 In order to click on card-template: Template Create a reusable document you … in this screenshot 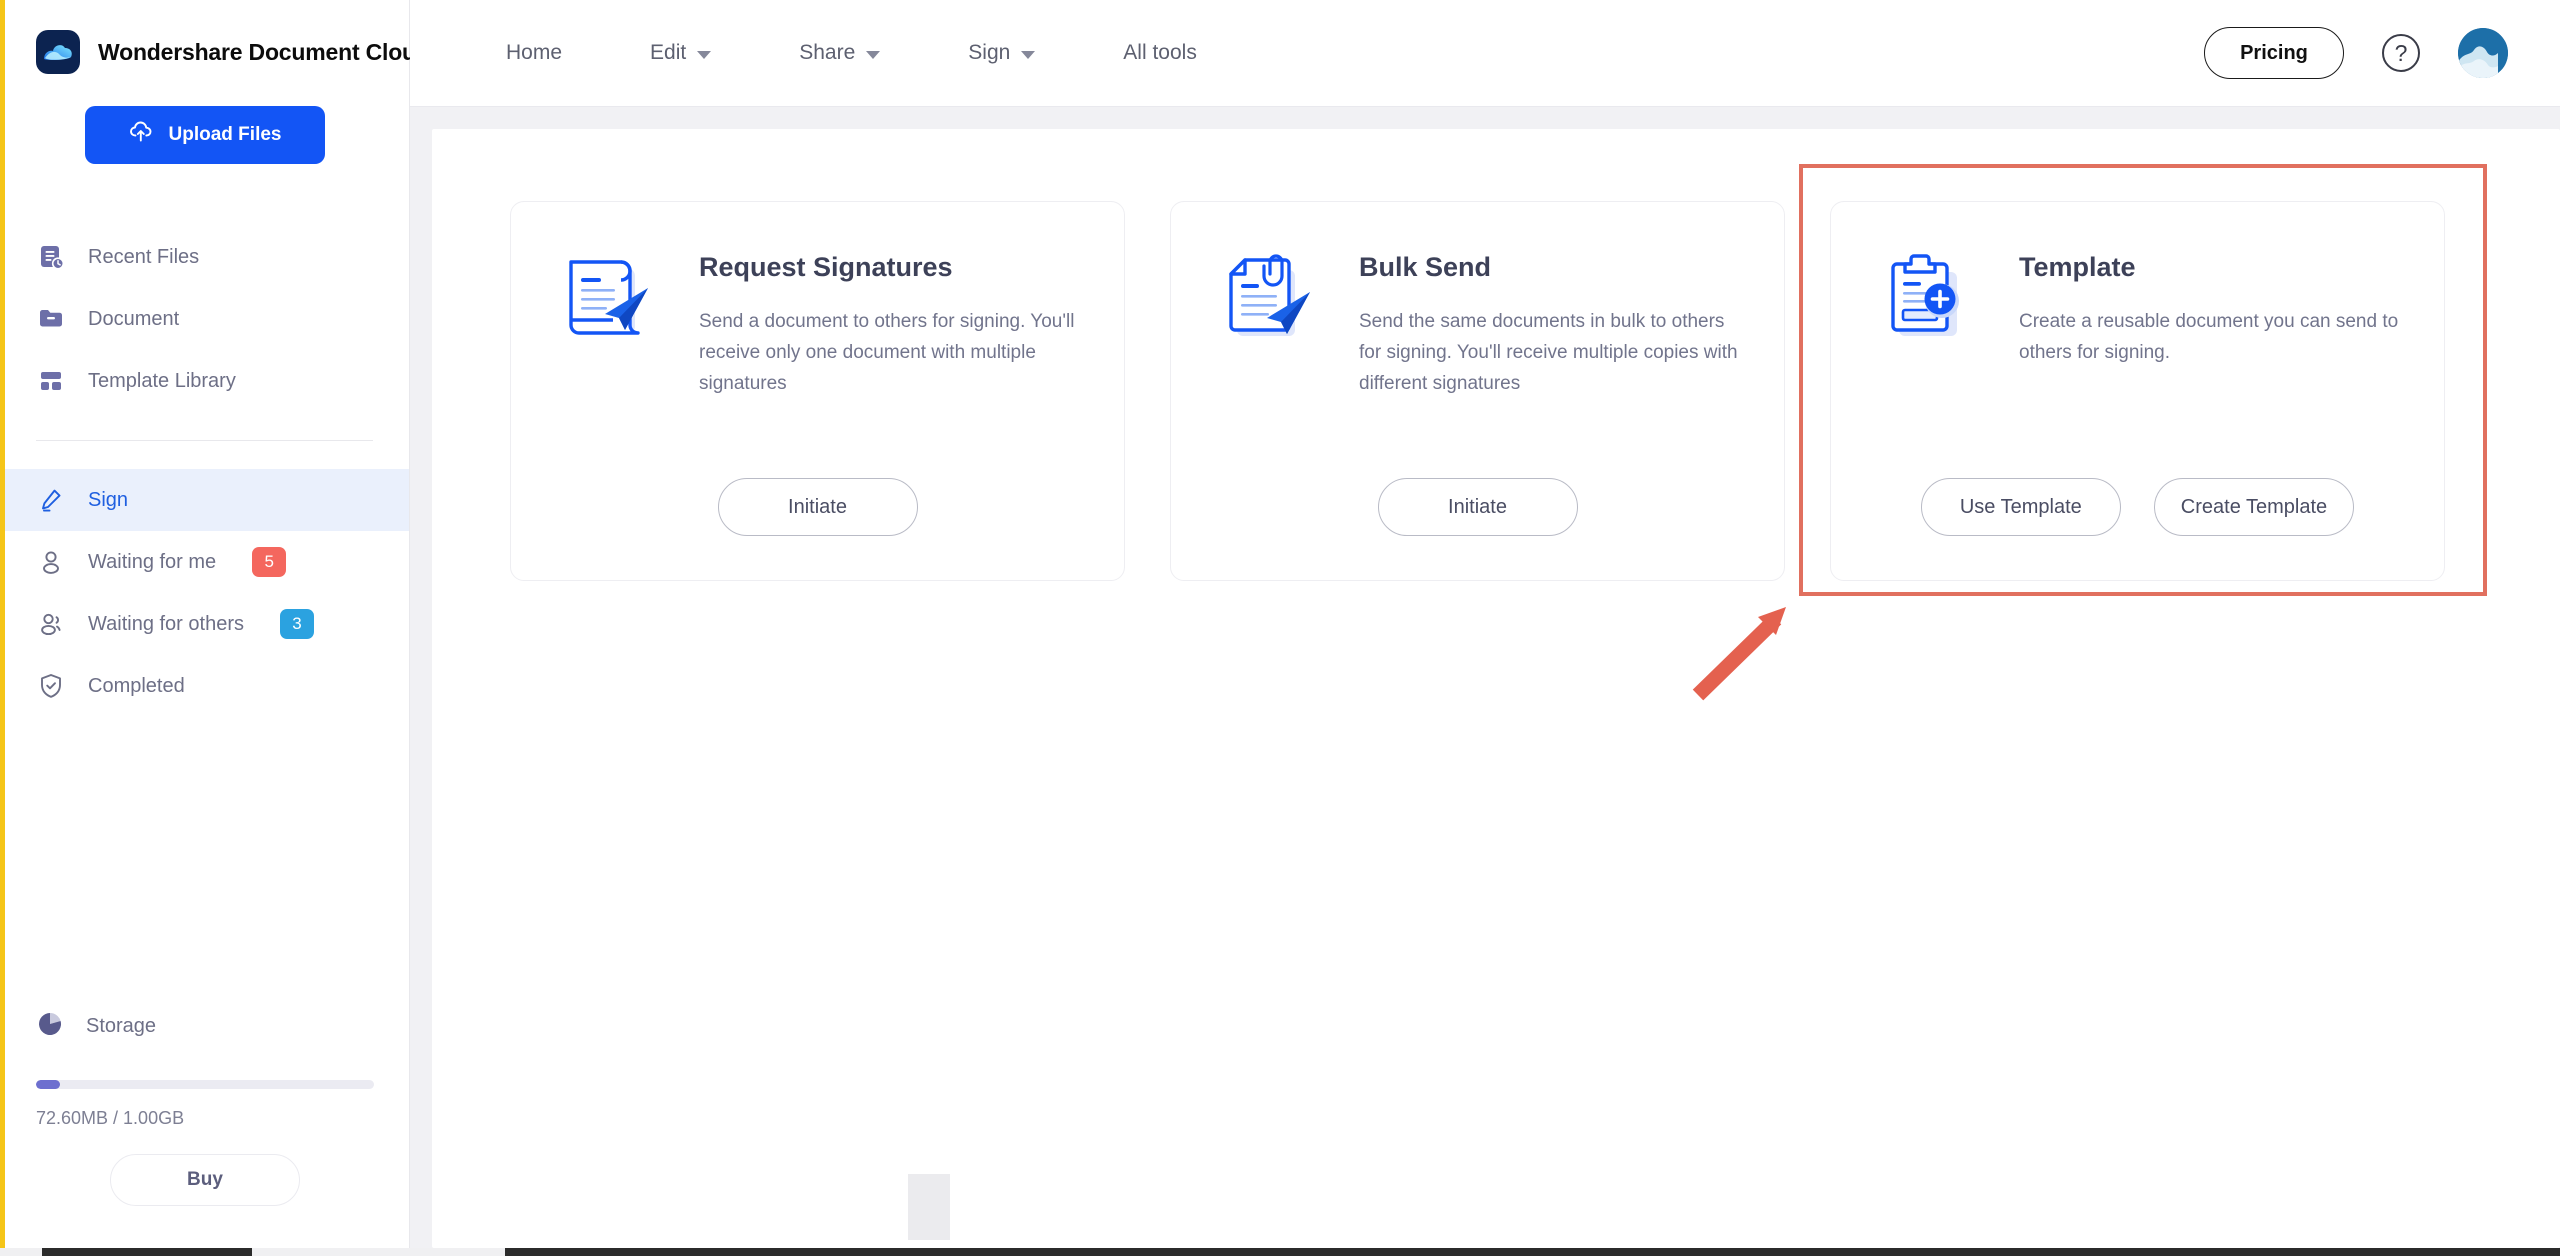, I will do `click(2137, 391)`.